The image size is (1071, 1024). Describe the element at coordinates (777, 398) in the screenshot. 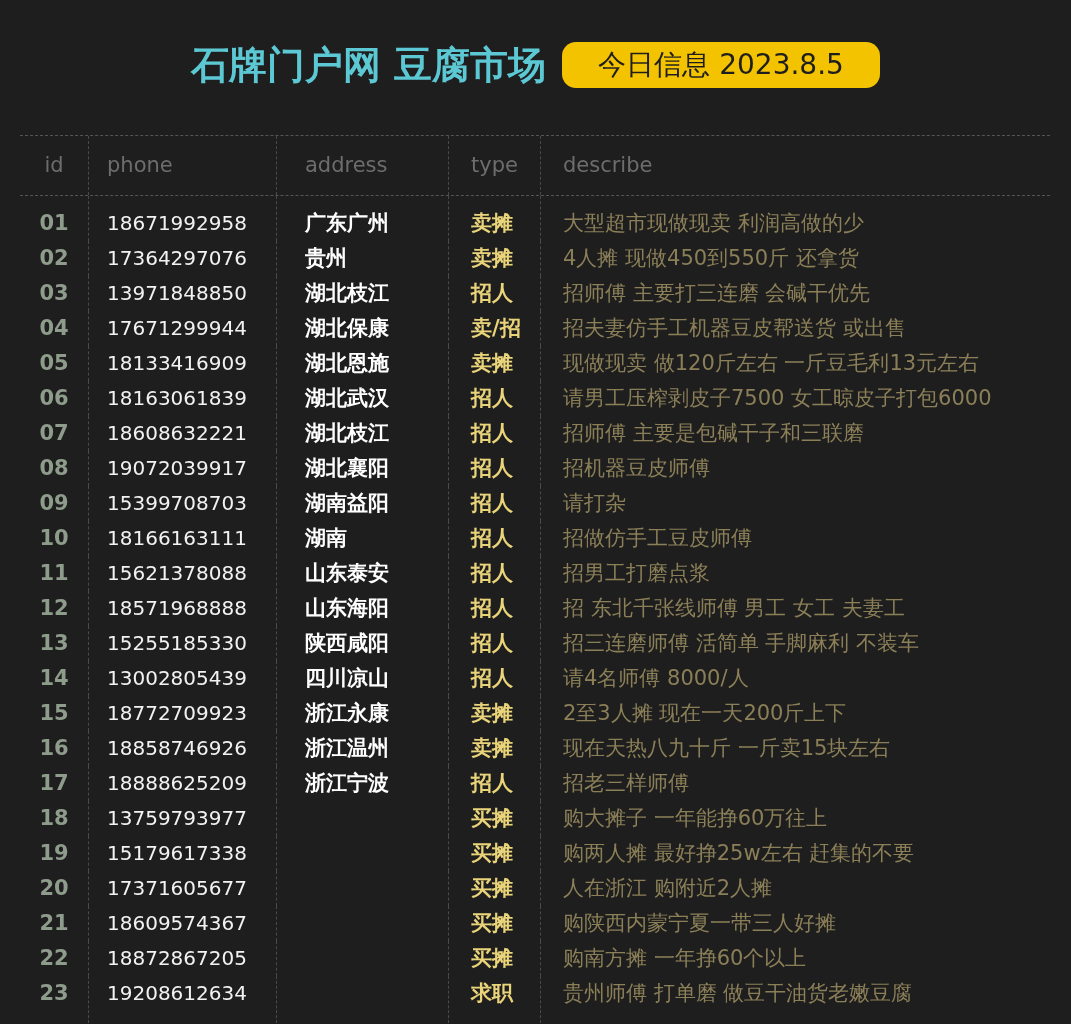

I see `table-cell: 请男工压榨剥皮子7500 女工晾皮子打包6000` at that location.